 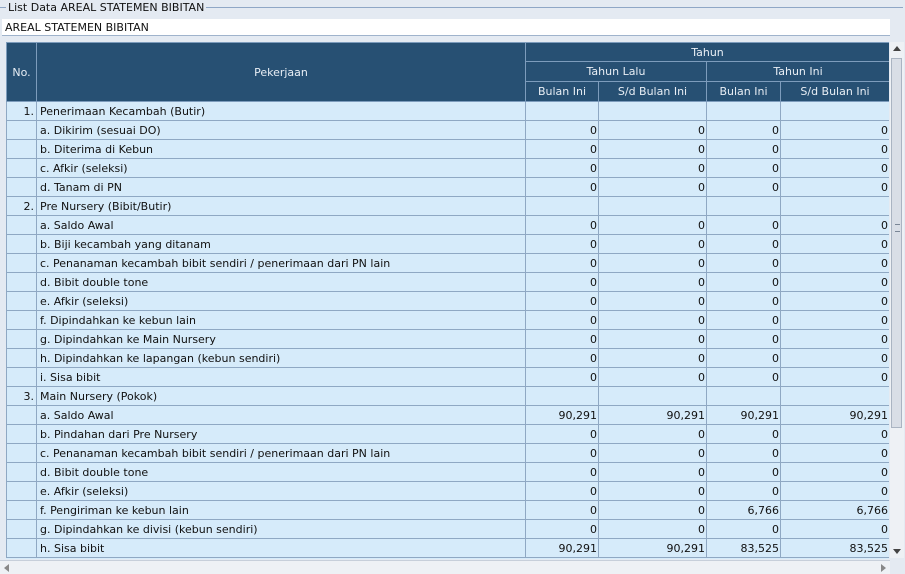 I want to click on table-row: h. Sisa bibit 90,291 90,291 83,525 83,525, so click(x=447, y=548).